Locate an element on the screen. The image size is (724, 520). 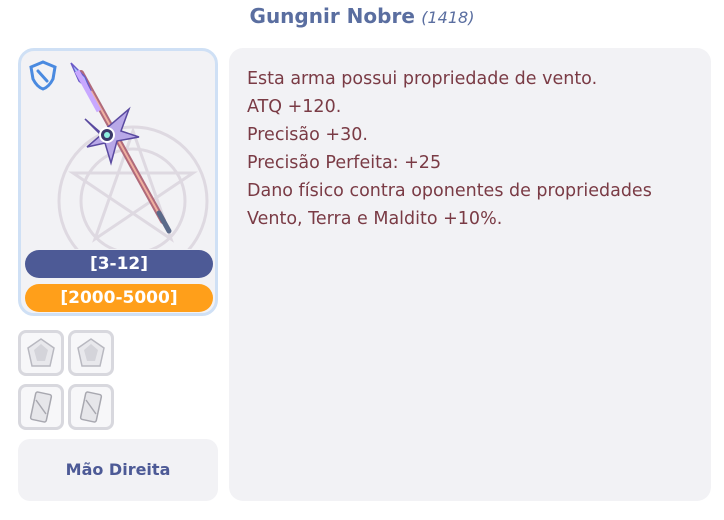
description-line: Esta arma possui propriedade de vento. is located at coordinates (422, 79).